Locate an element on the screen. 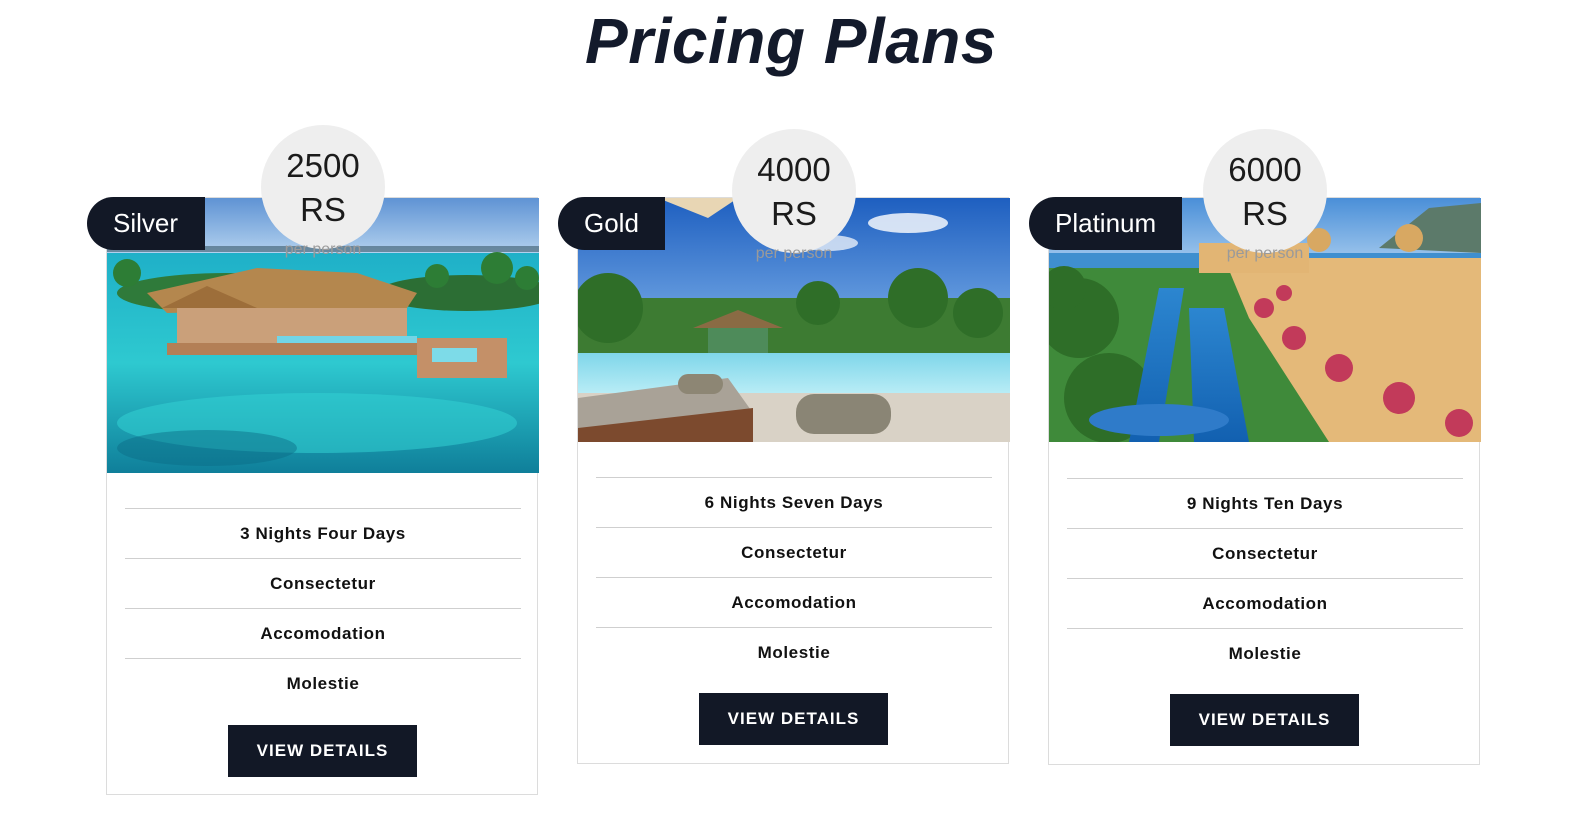  price-circle-gold: 4000 RS per person is located at coordinates (794, 195).